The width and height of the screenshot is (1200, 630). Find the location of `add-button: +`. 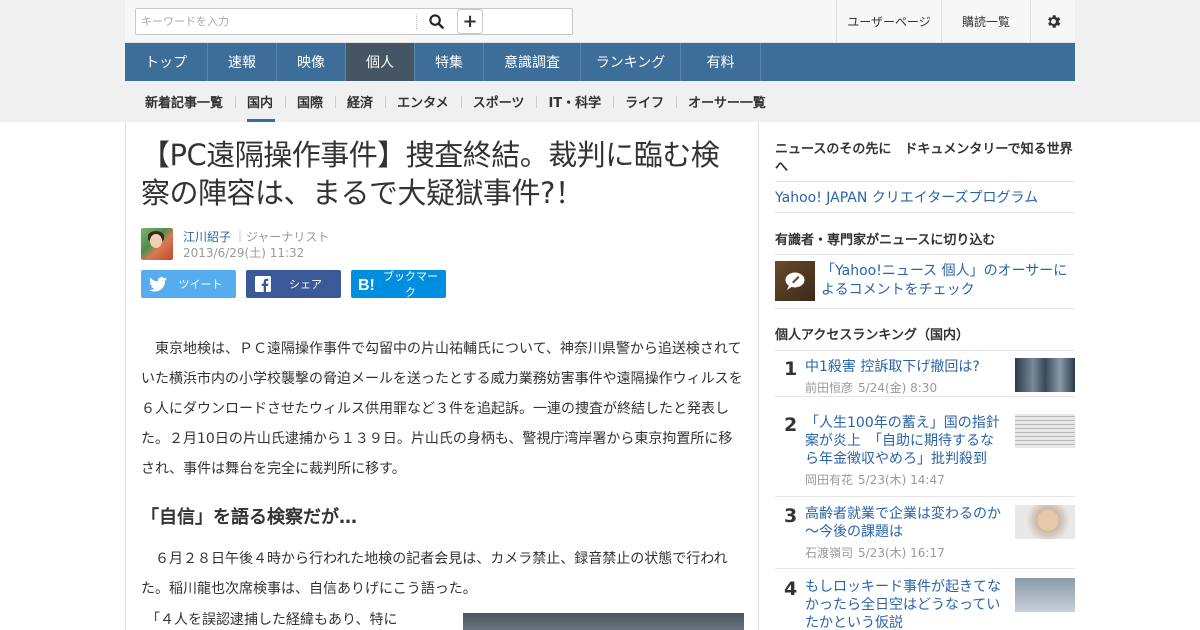

add-button: + is located at coordinates (470, 21).